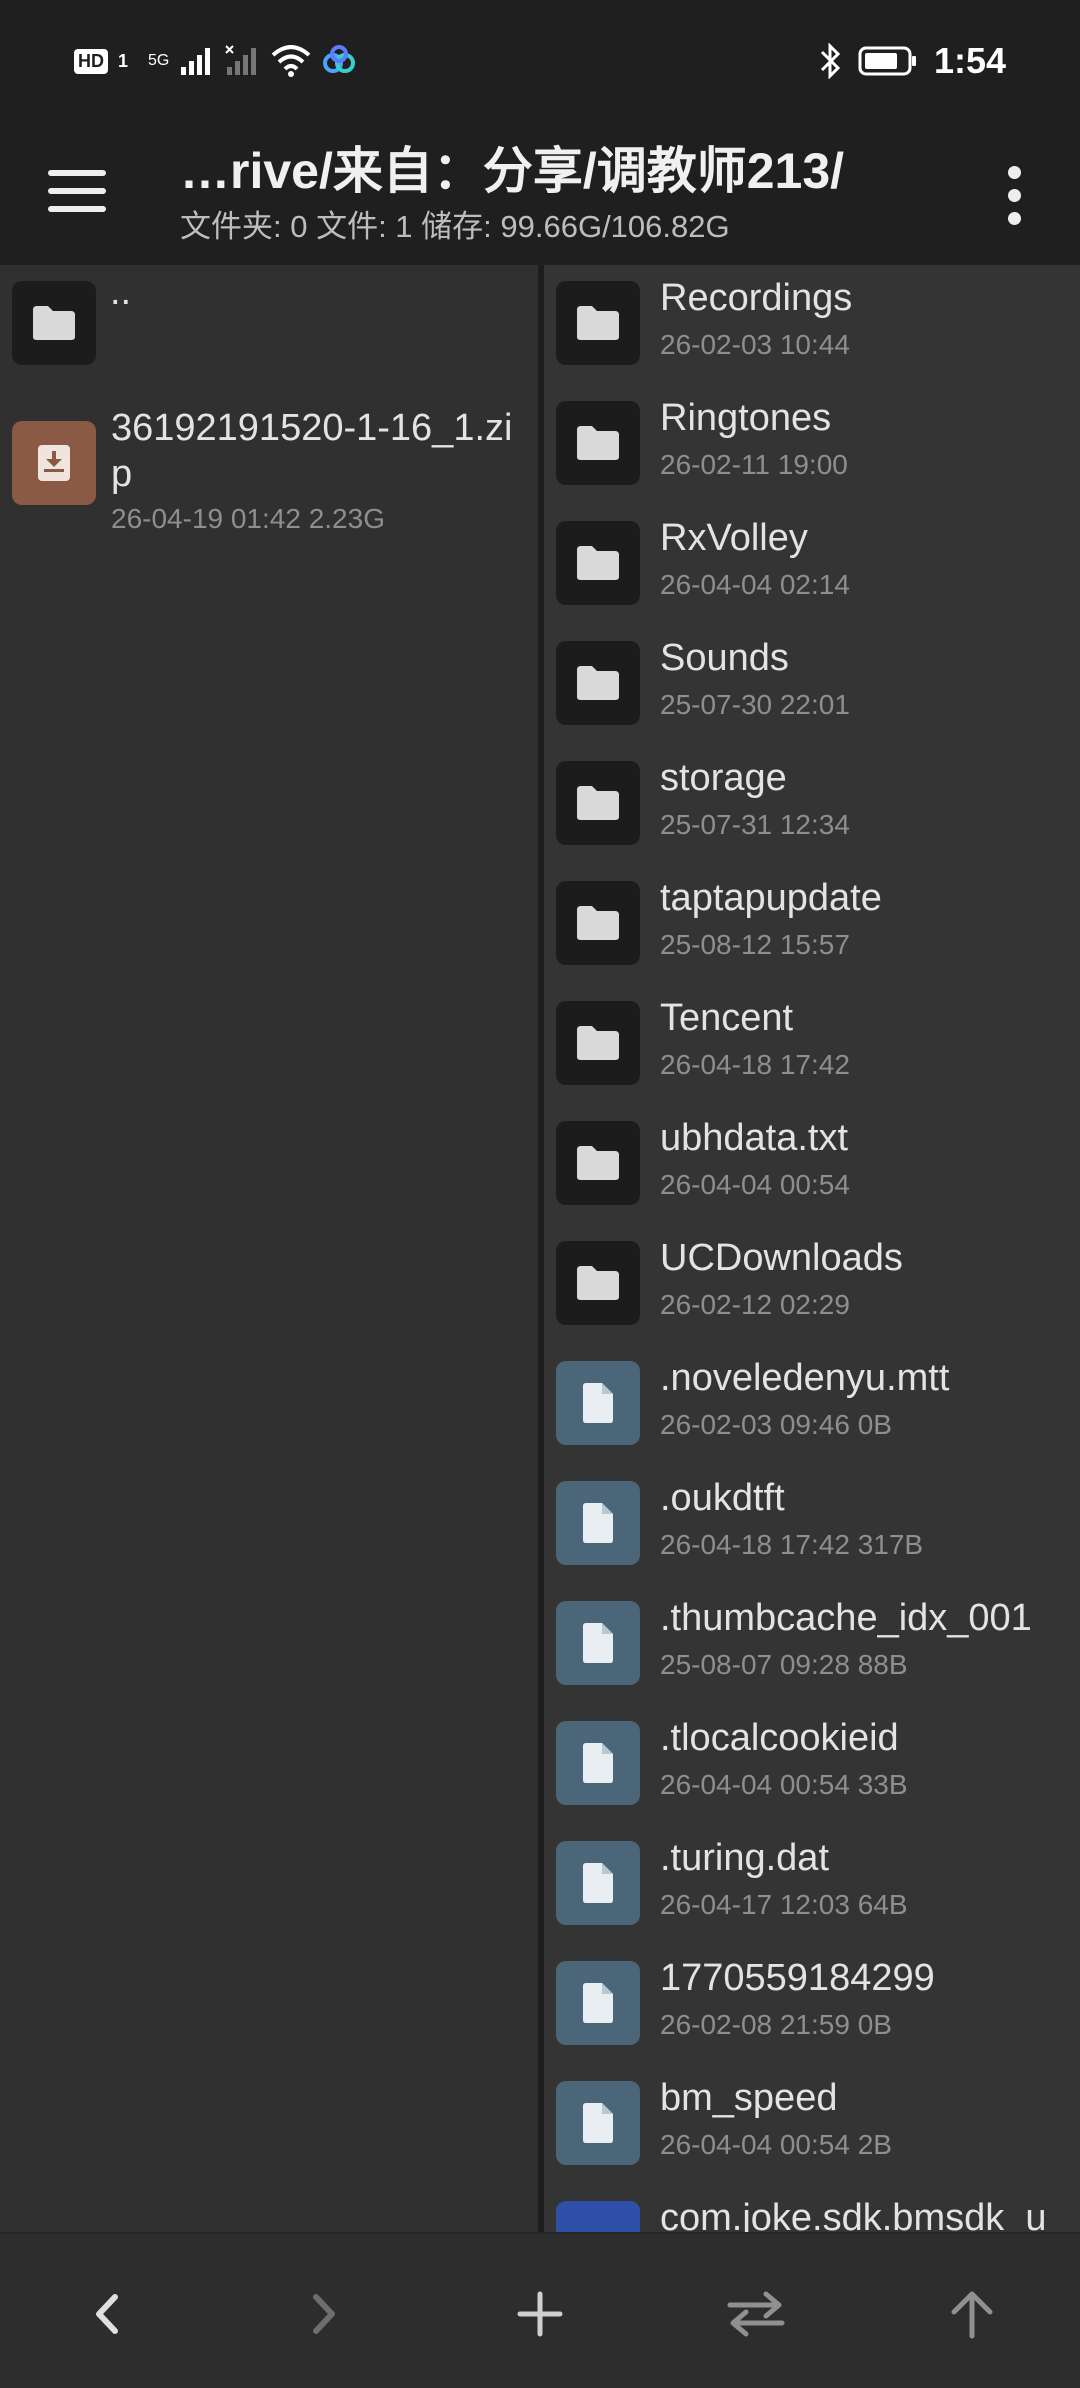 The image size is (1080, 2388). I want to click on list-item: Tencent 26-04-18 17:42, so click(812, 1045).